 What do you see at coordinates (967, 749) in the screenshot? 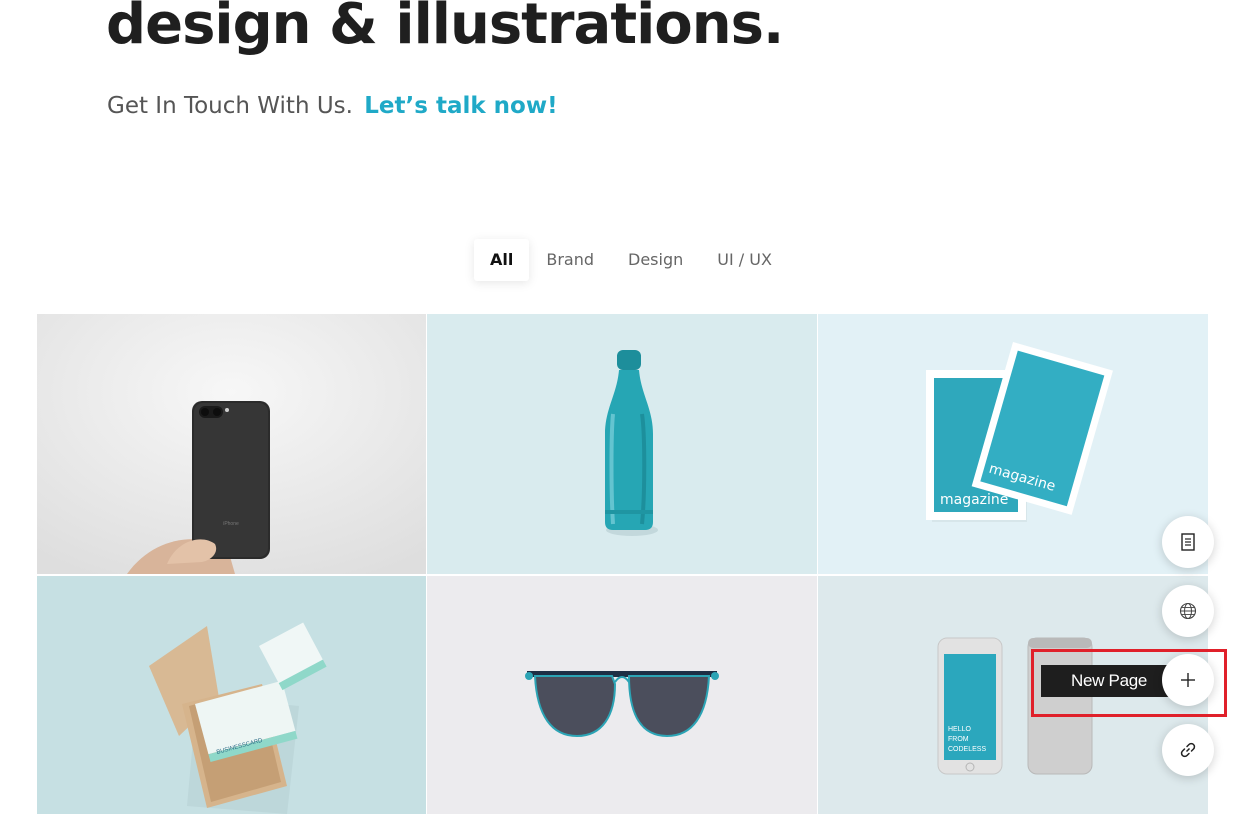
I see `phone-text-3: CODELESS` at bounding box center [967, 749].